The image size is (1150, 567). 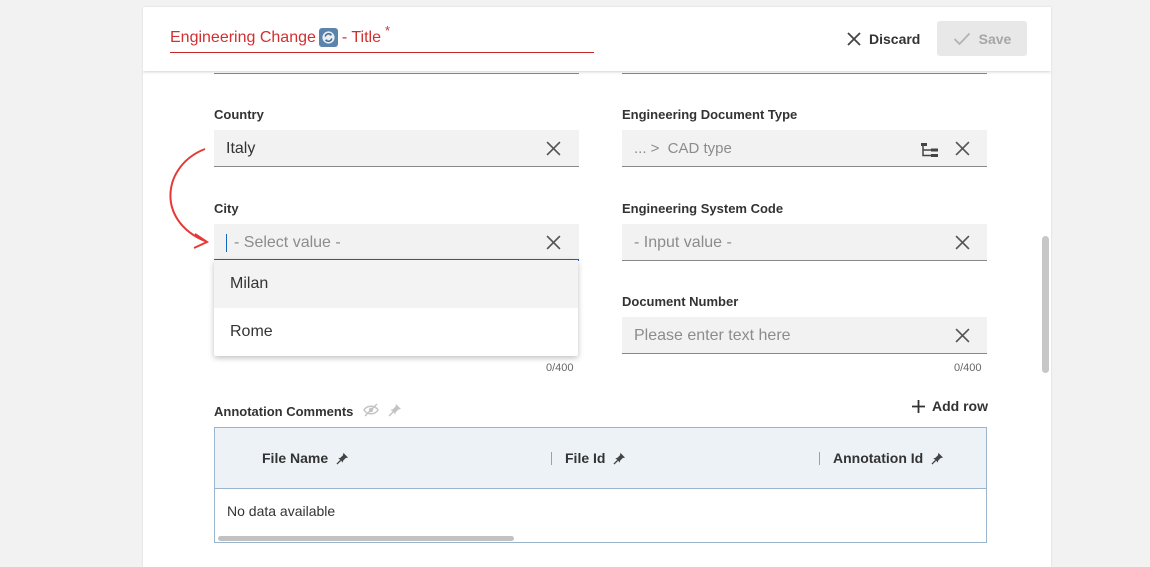 I want to click on engineering-document-type-label: Engineering Document Type, so click(x=710, y=114).